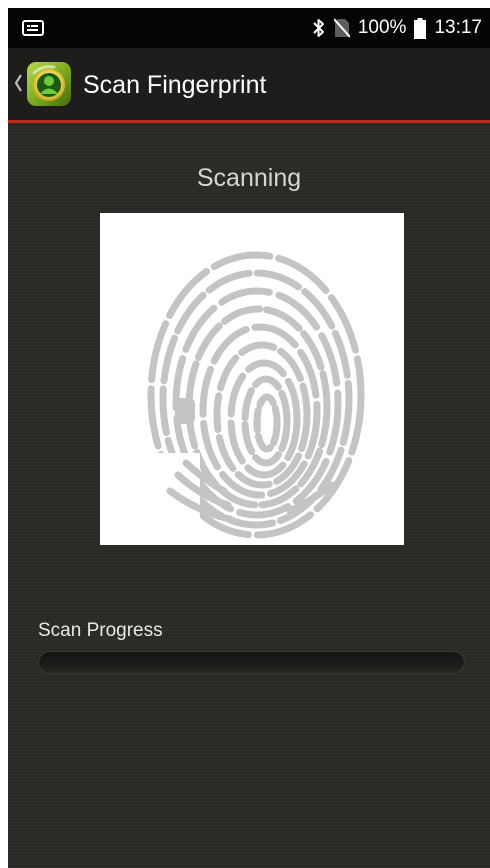 The image size is (490, 868). Describe the element at coordinates (175, 85) in the screenshot. I see `page-title: Scan Fingerprint` at that location.